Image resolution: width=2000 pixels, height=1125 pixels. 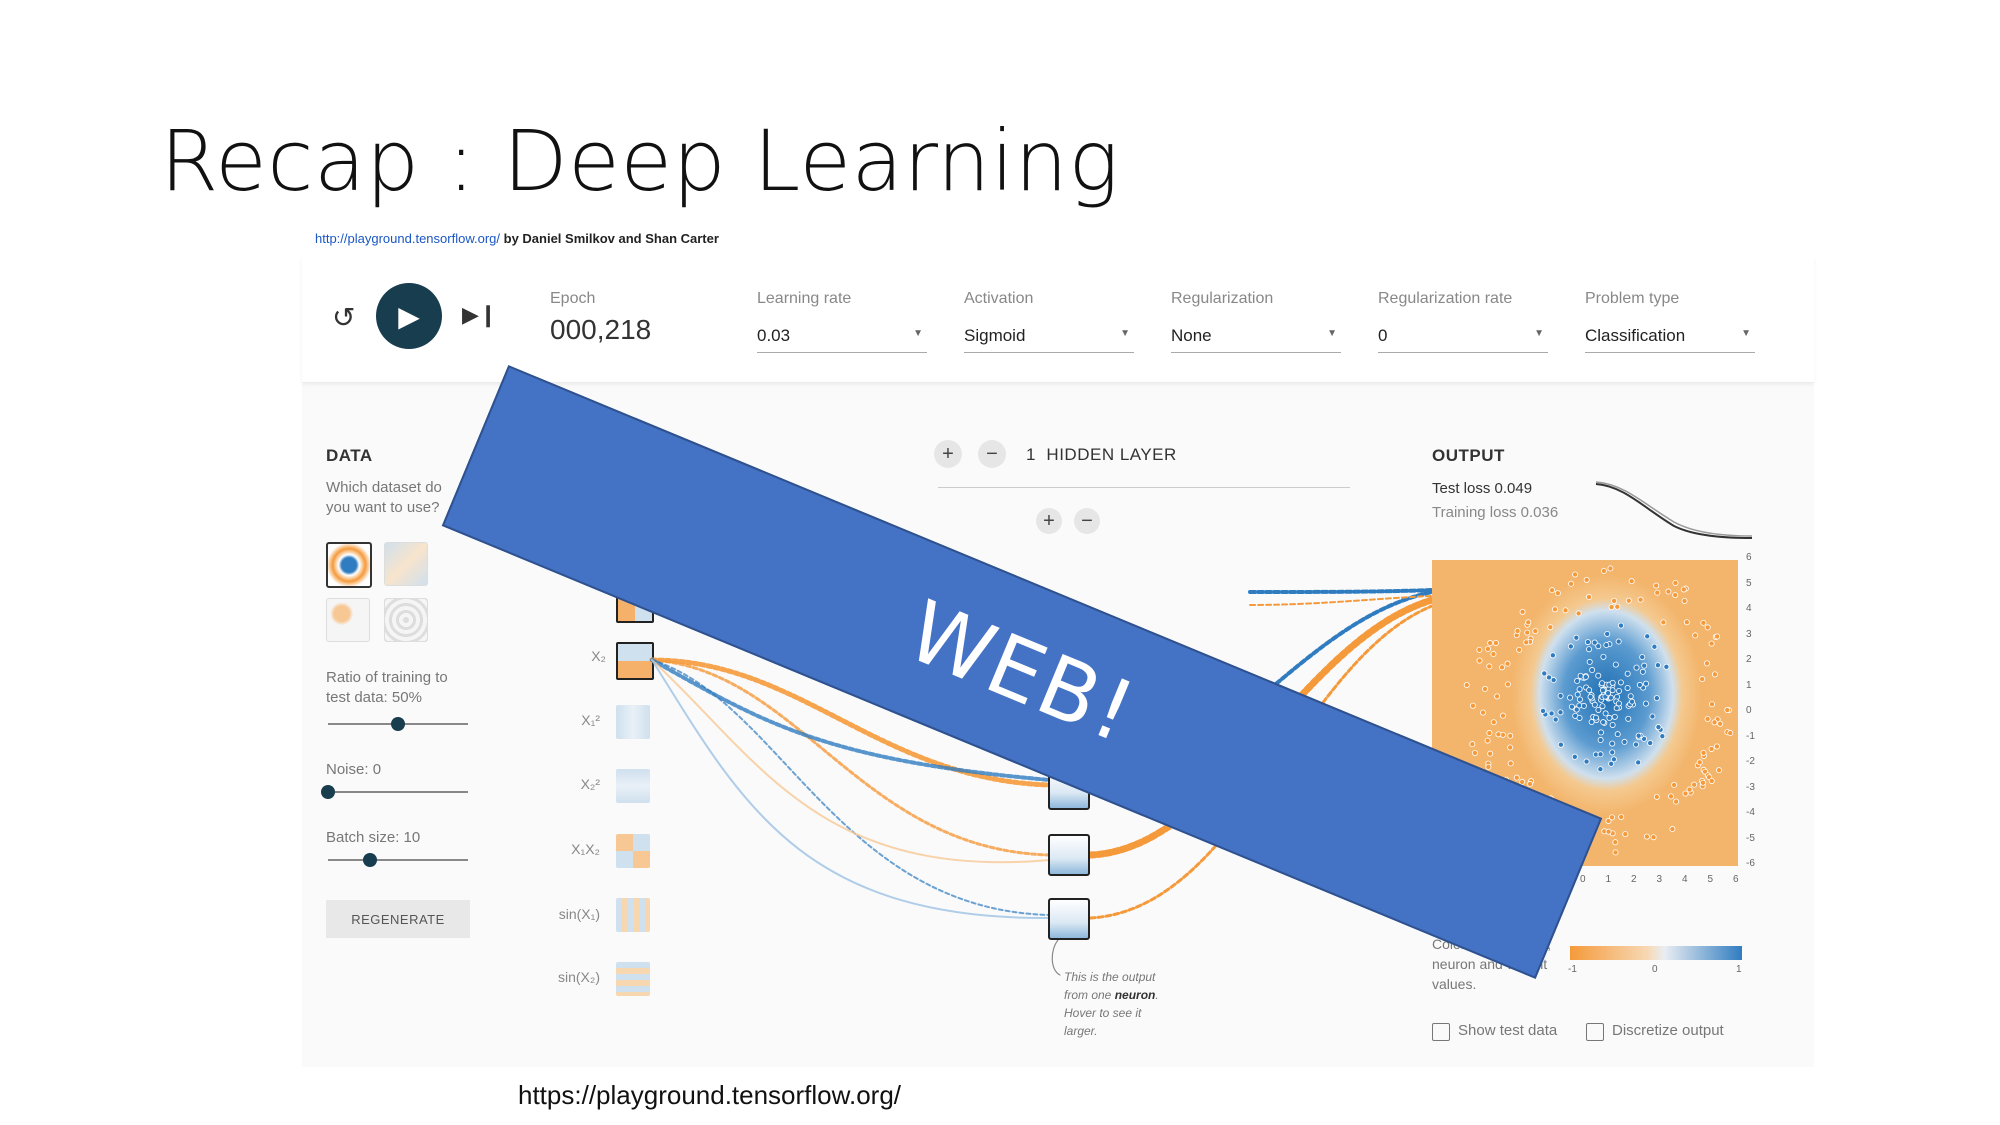 I want to click on show-test-data-checkbox, so click(x=1441, y=1032).